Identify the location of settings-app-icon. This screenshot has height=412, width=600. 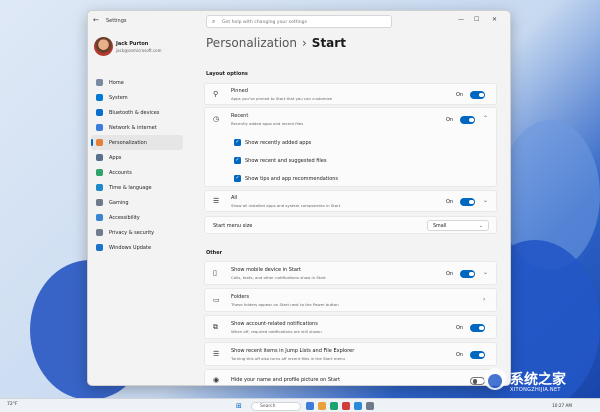
(370, 406).